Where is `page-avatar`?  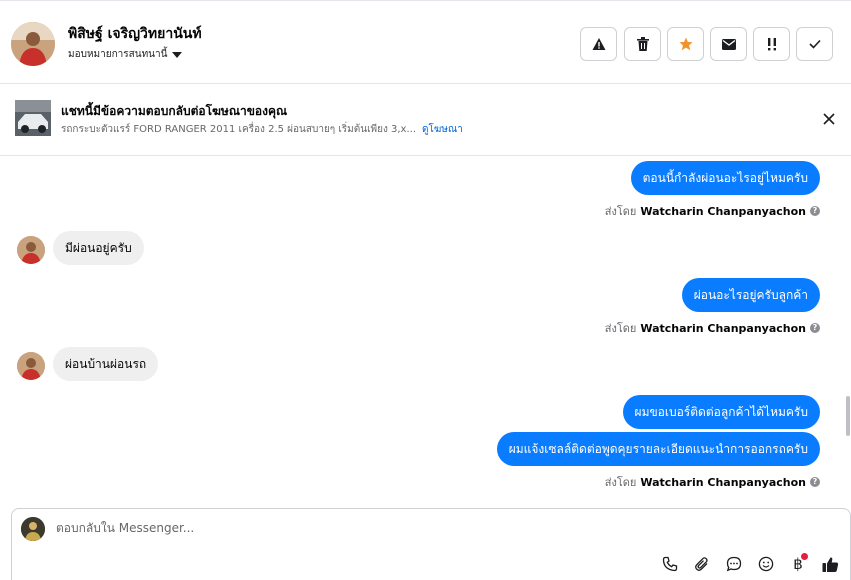
page-avatar is located at coordinates (33, 529).